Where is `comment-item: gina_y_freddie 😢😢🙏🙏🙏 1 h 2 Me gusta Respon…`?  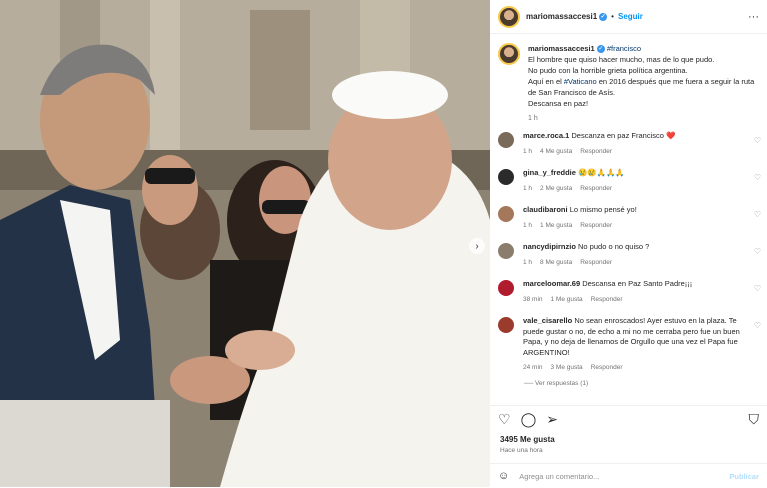 comment-item: gina_y_freddie 😢😢🙏🙏🙏 1 h 2 Me gusta Respon… is located at coordinates (628, 181).